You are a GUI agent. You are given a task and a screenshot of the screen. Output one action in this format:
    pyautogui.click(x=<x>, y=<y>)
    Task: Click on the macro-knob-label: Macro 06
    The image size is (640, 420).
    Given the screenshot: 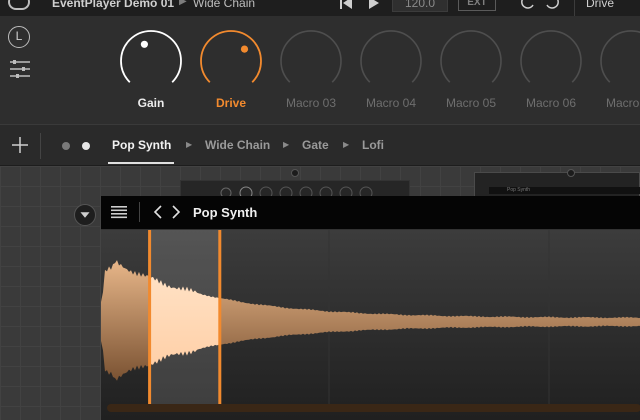 What is the action you would take?
    pyautogui.click(x=551, y=103)
    